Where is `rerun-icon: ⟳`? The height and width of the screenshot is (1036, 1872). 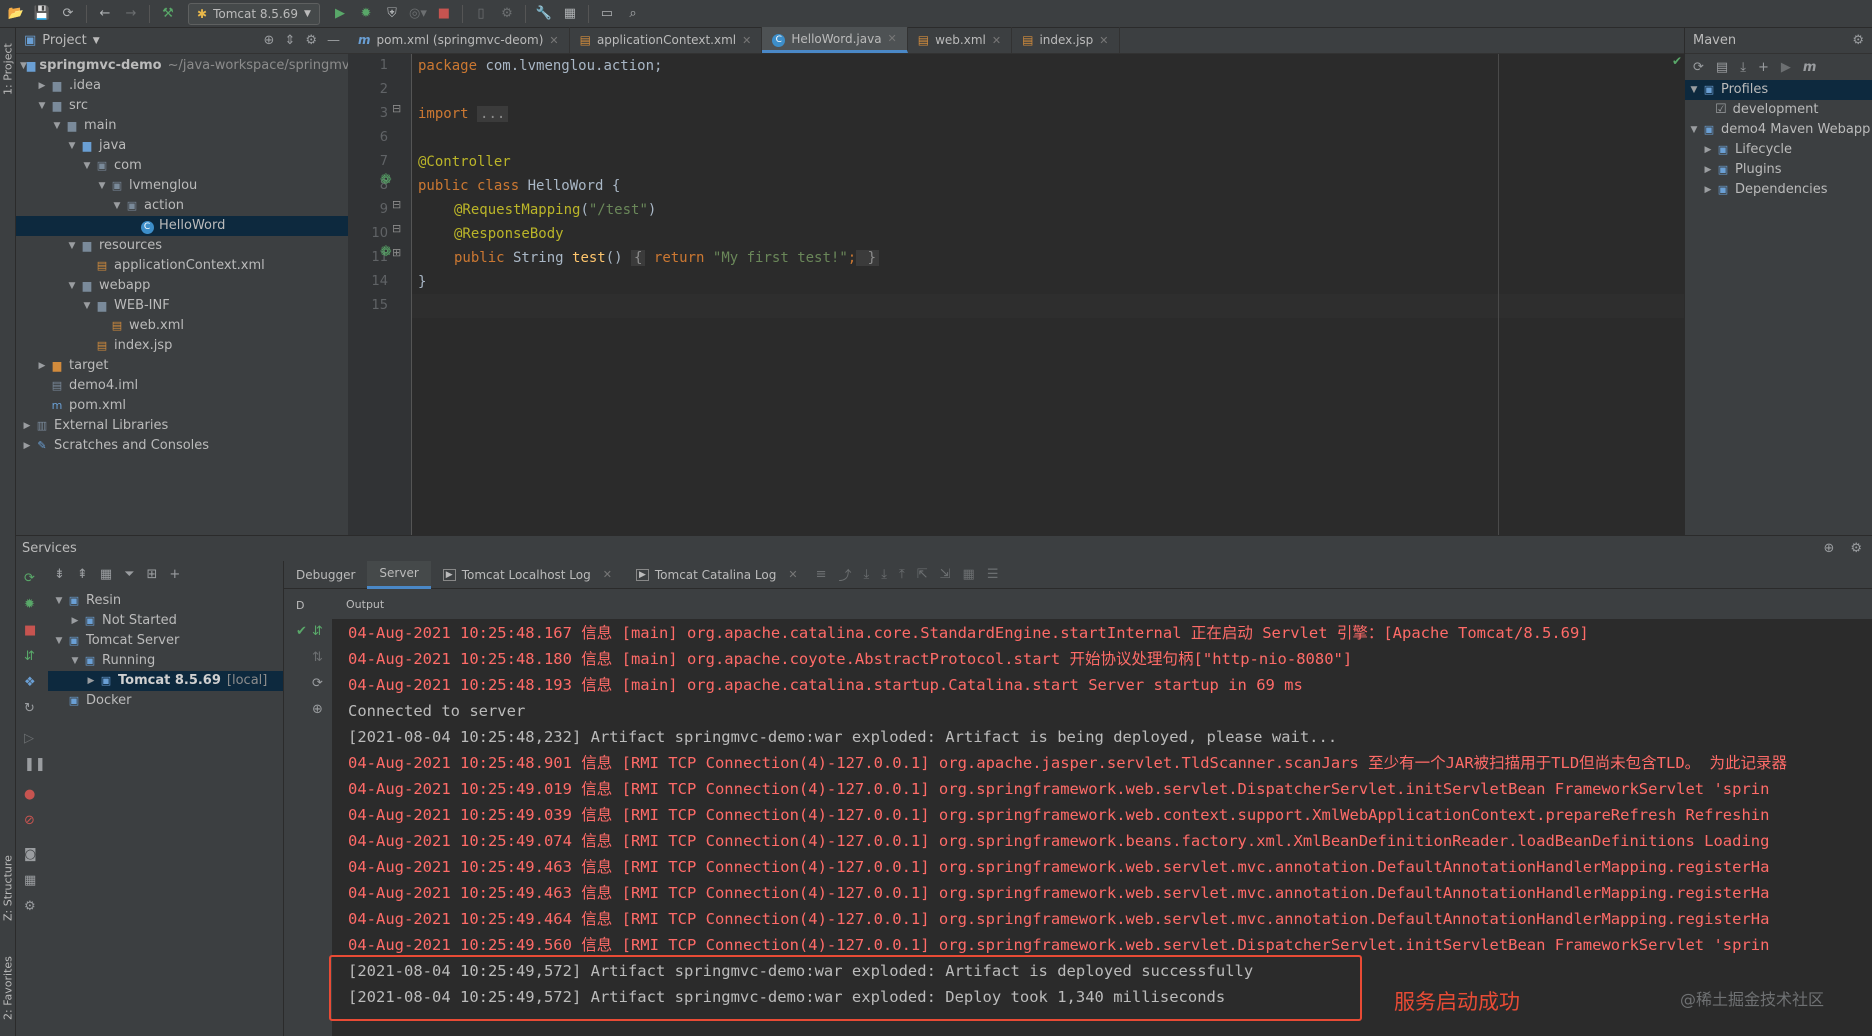 rerun-icon: ⟳ is located at coordinates (29, 578).